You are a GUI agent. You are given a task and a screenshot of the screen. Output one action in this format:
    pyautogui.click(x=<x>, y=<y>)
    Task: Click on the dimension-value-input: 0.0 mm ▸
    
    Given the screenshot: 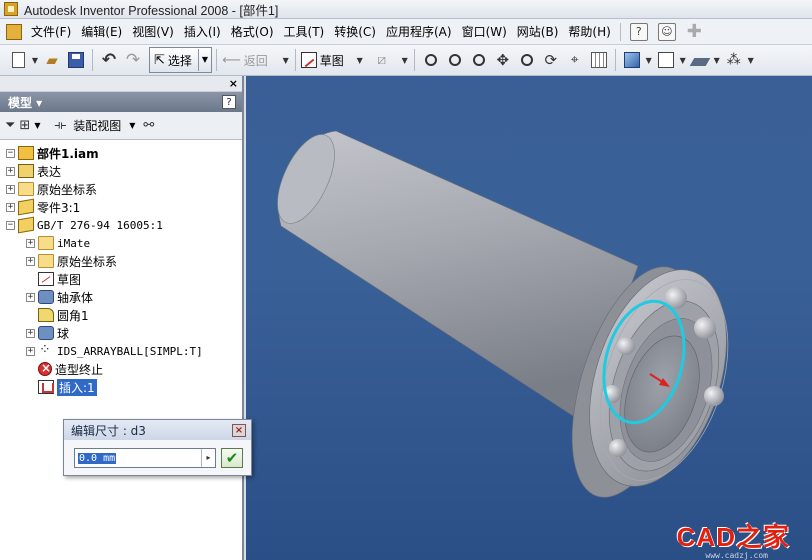 What is the action you would take?
    pyautogui.click(x=145, y=458)
    